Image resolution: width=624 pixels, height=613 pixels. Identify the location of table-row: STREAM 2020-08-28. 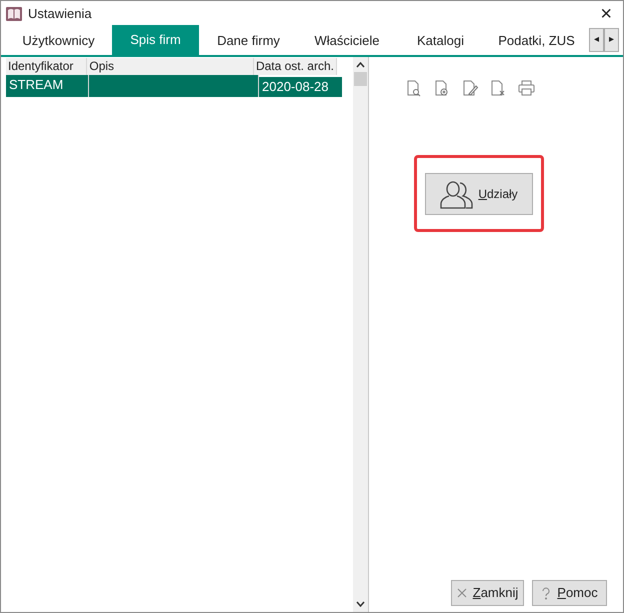
(174, 86).